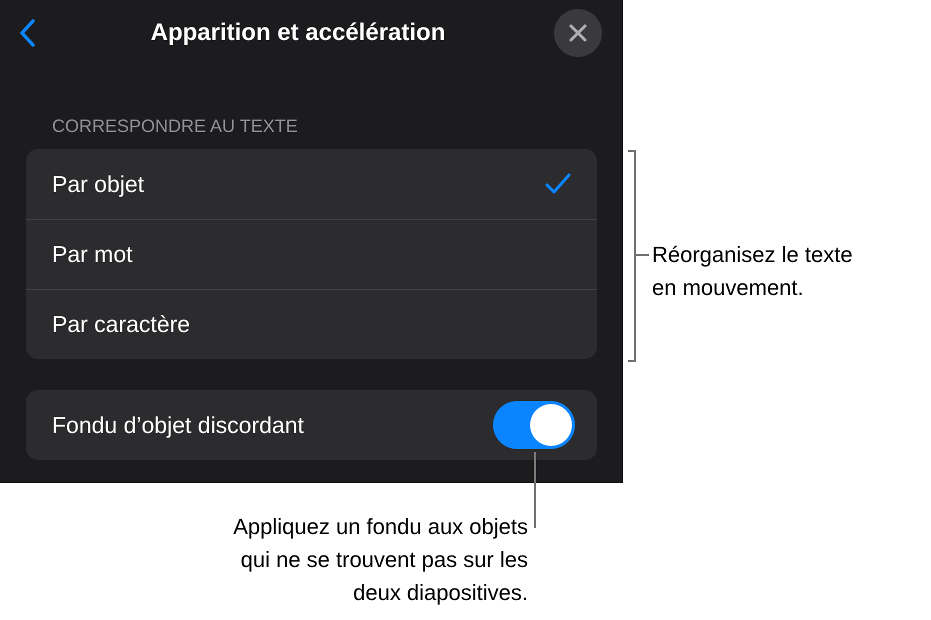  What do you see at coordinates (380, 560) in the screenshot?
I see `callout-text: Appliquez un fondu aux objets qui ne se trouvent pas sur les deux diapositives.` at bounding box center [380, 560].